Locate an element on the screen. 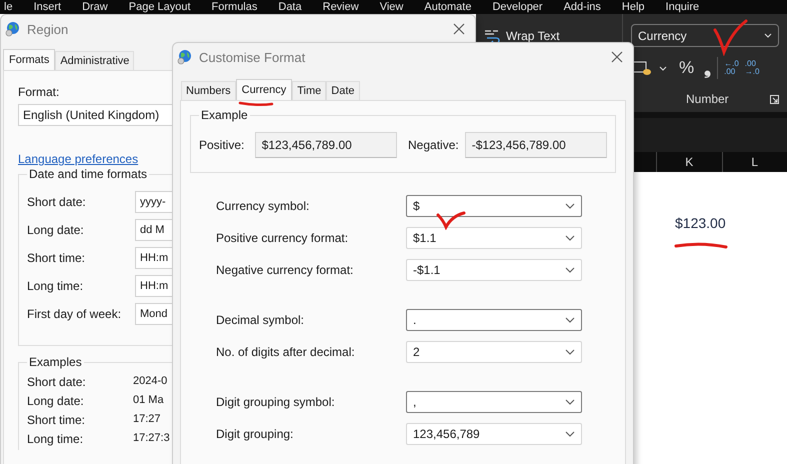 This screenshot has height=464, width=787. setting-label: Positive currency format: is located at coordinates (283, 238).